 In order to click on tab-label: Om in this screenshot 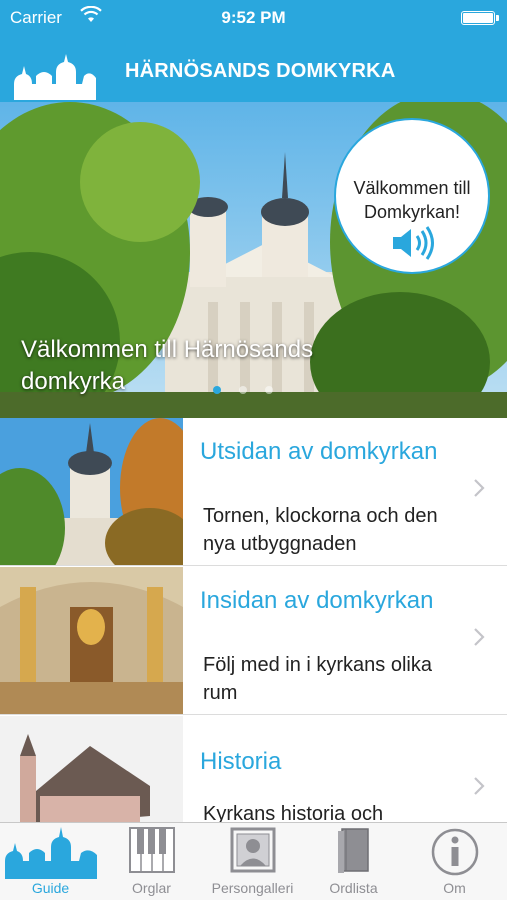, I will do `click(454, 888)`.